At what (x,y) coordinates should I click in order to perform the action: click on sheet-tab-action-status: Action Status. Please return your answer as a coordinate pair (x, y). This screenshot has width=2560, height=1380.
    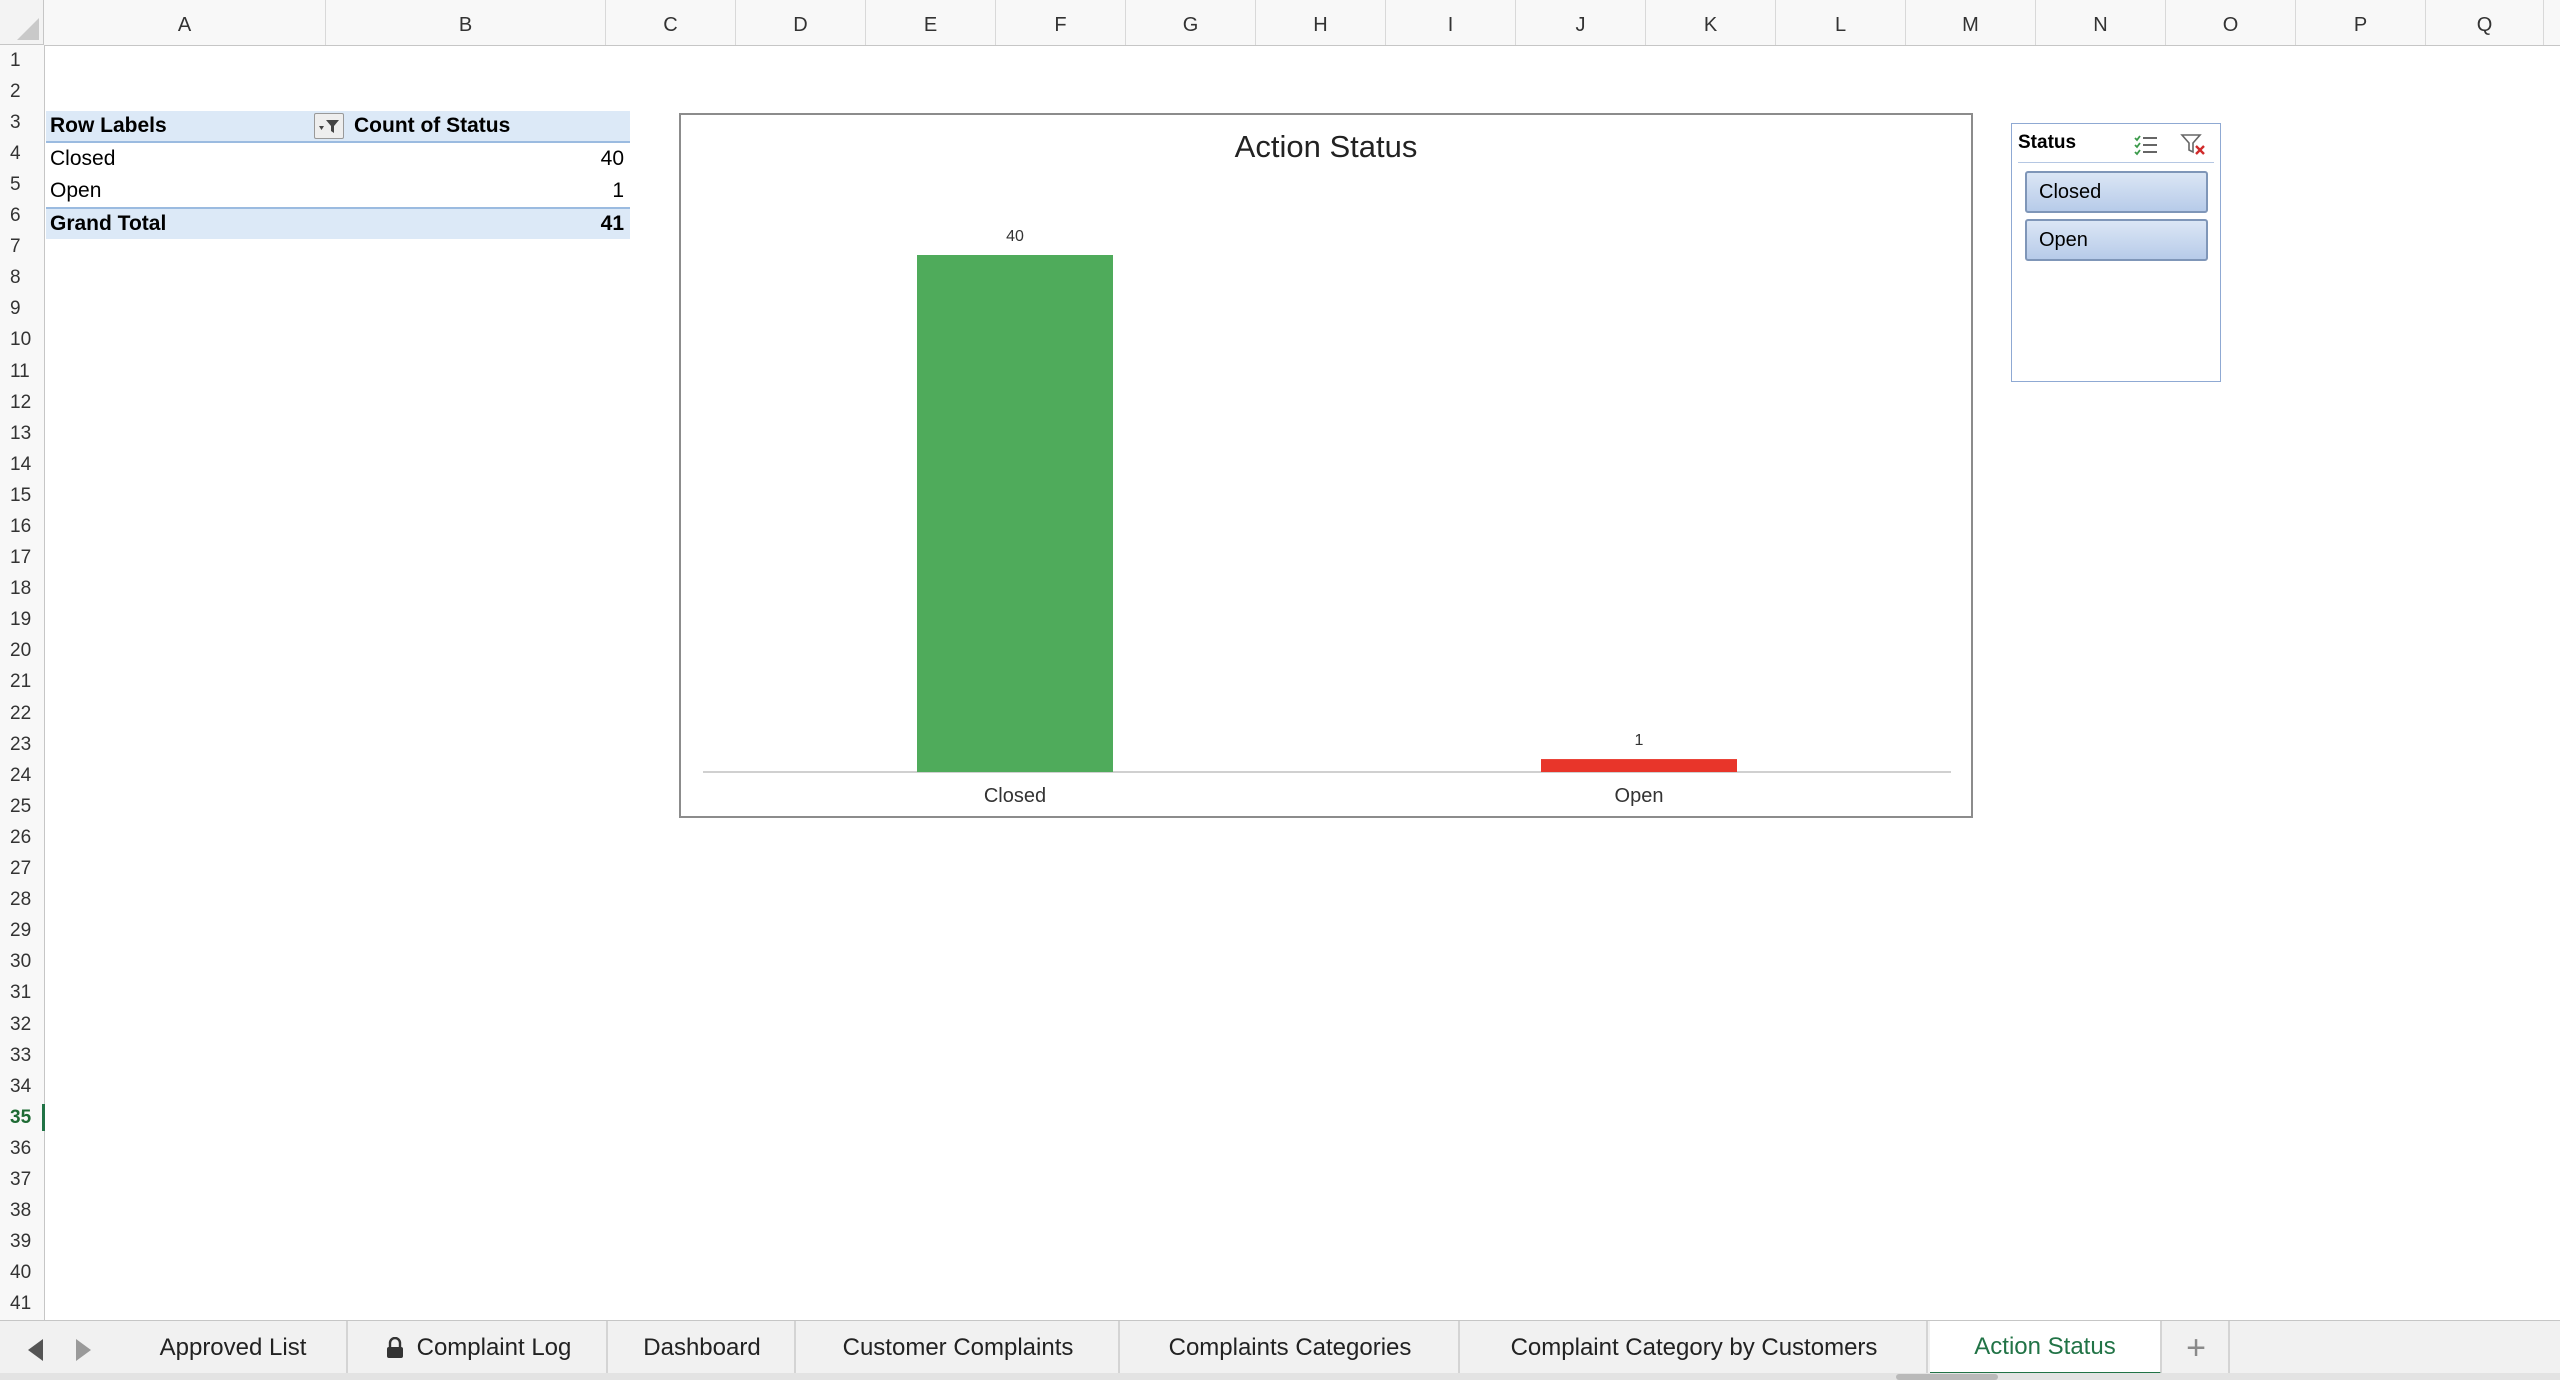
    Looking at the image, I should click on (2046, 1348).